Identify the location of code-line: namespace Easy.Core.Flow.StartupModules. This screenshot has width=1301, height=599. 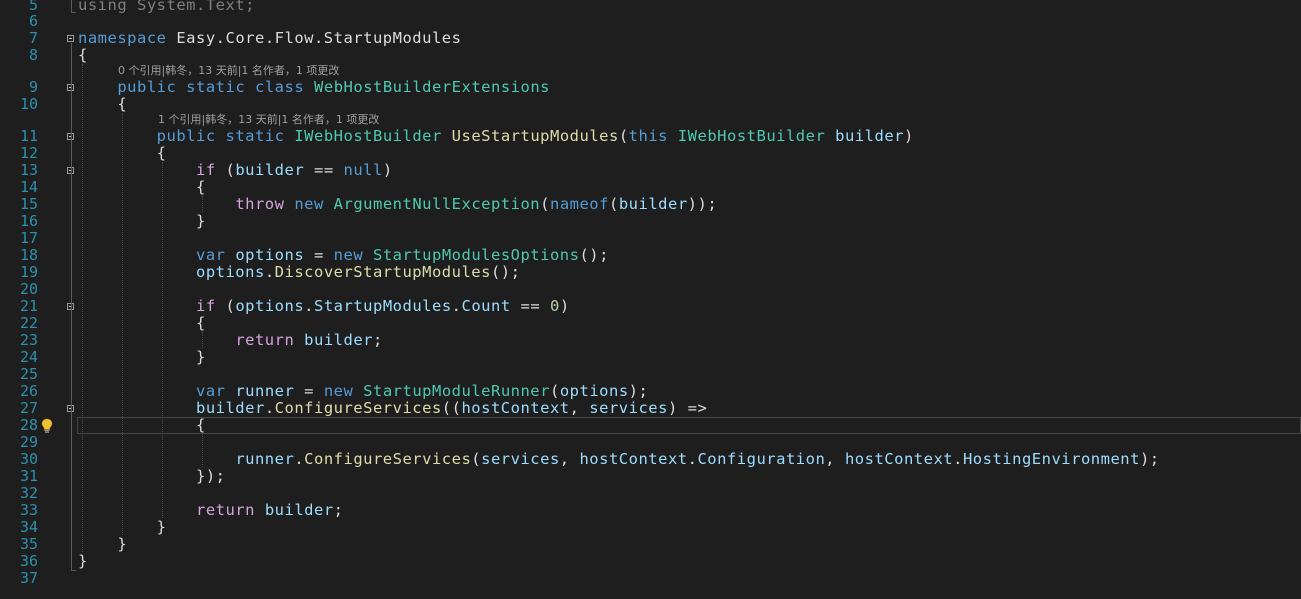
(269, 38).